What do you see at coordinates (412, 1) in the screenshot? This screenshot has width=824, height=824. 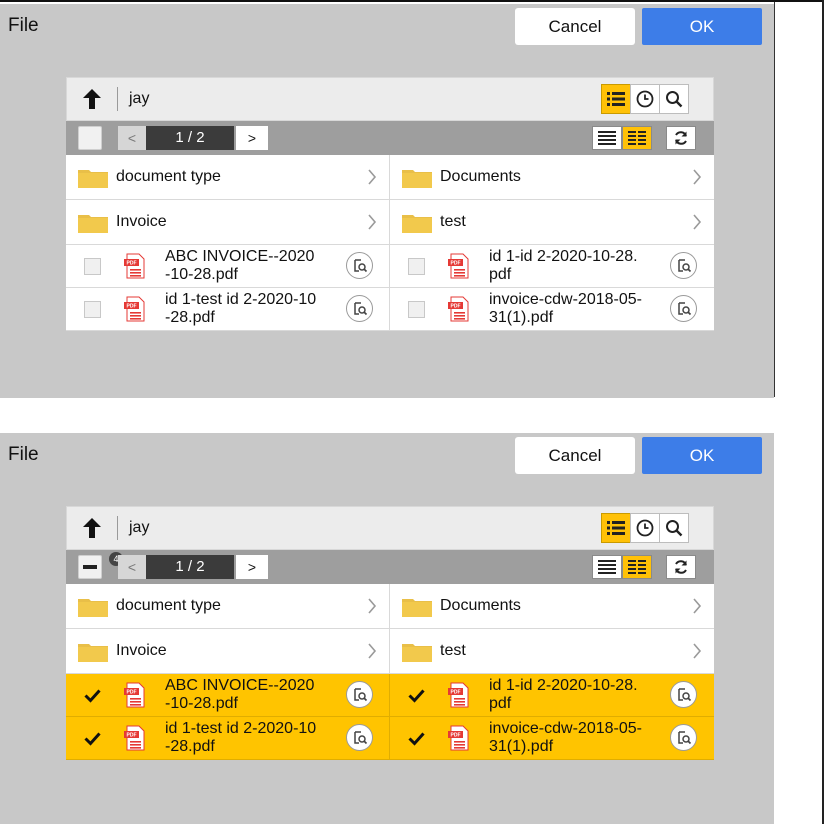 I see `top-border-line` at bounding box center [412, 1].